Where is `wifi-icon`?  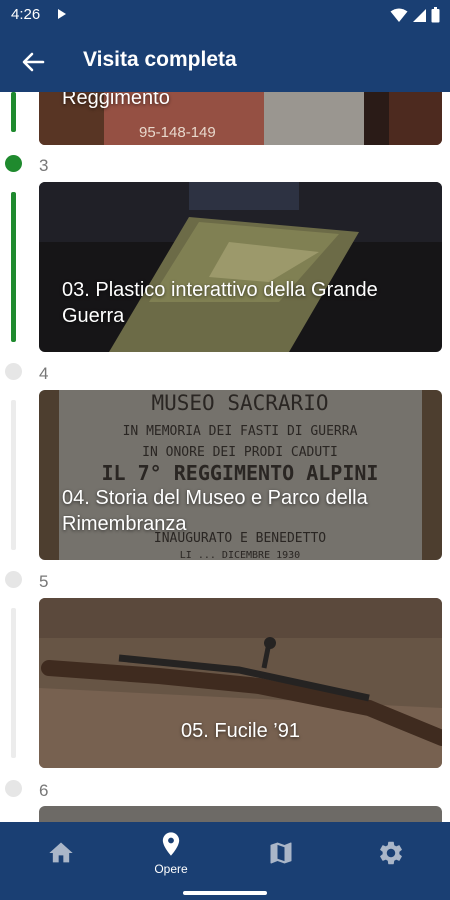 wifi-icon is located at coordinates (399, 15).